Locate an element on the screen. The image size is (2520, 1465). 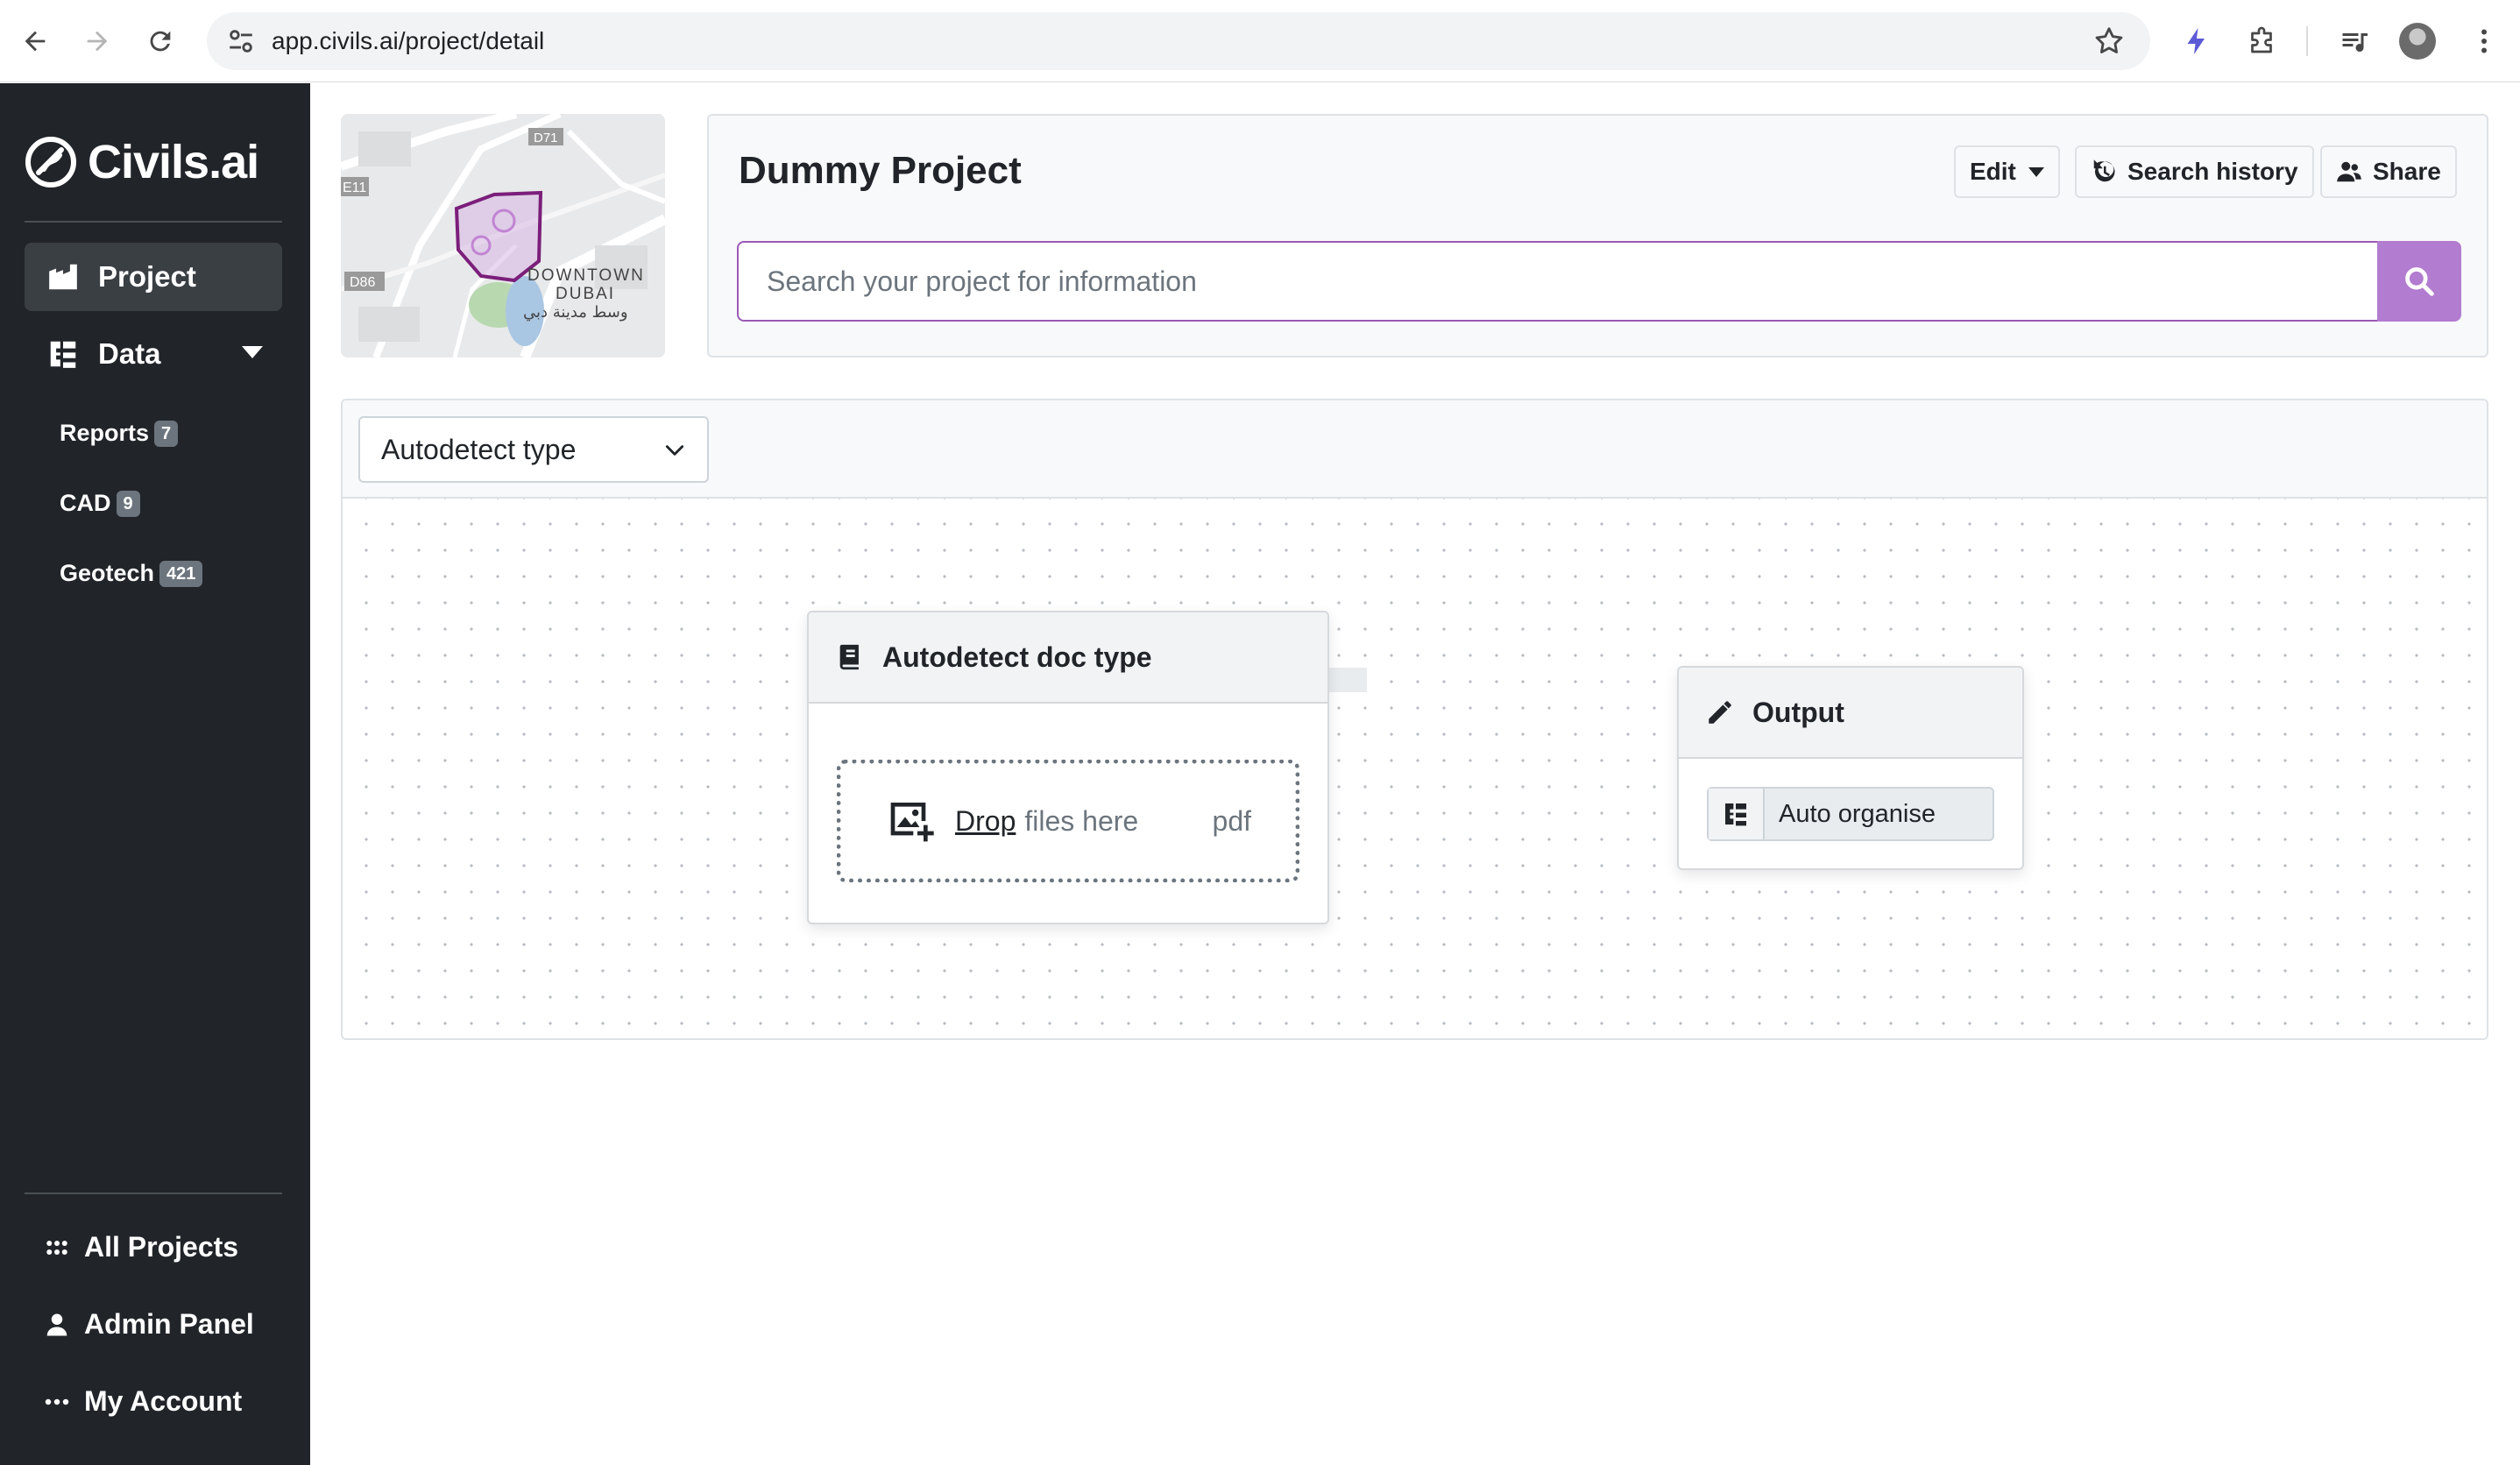
site-settings-icon is located at coordinates (241, 41).